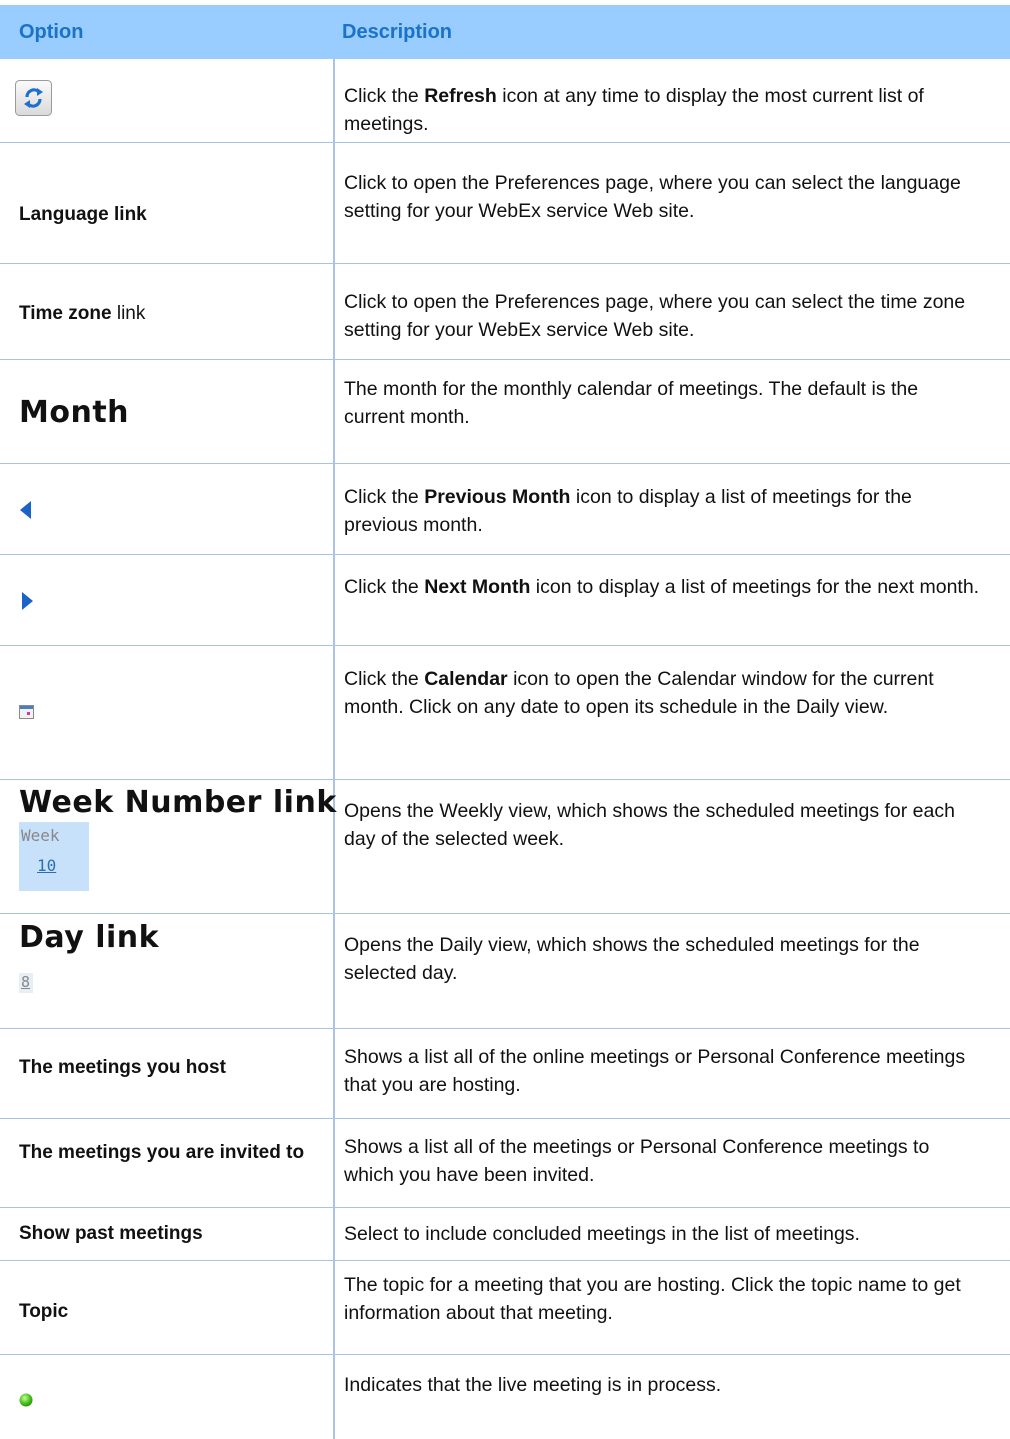 This screenshot has height=1439, width=1010. I want to click on month-label: Month, so click(74, 412).